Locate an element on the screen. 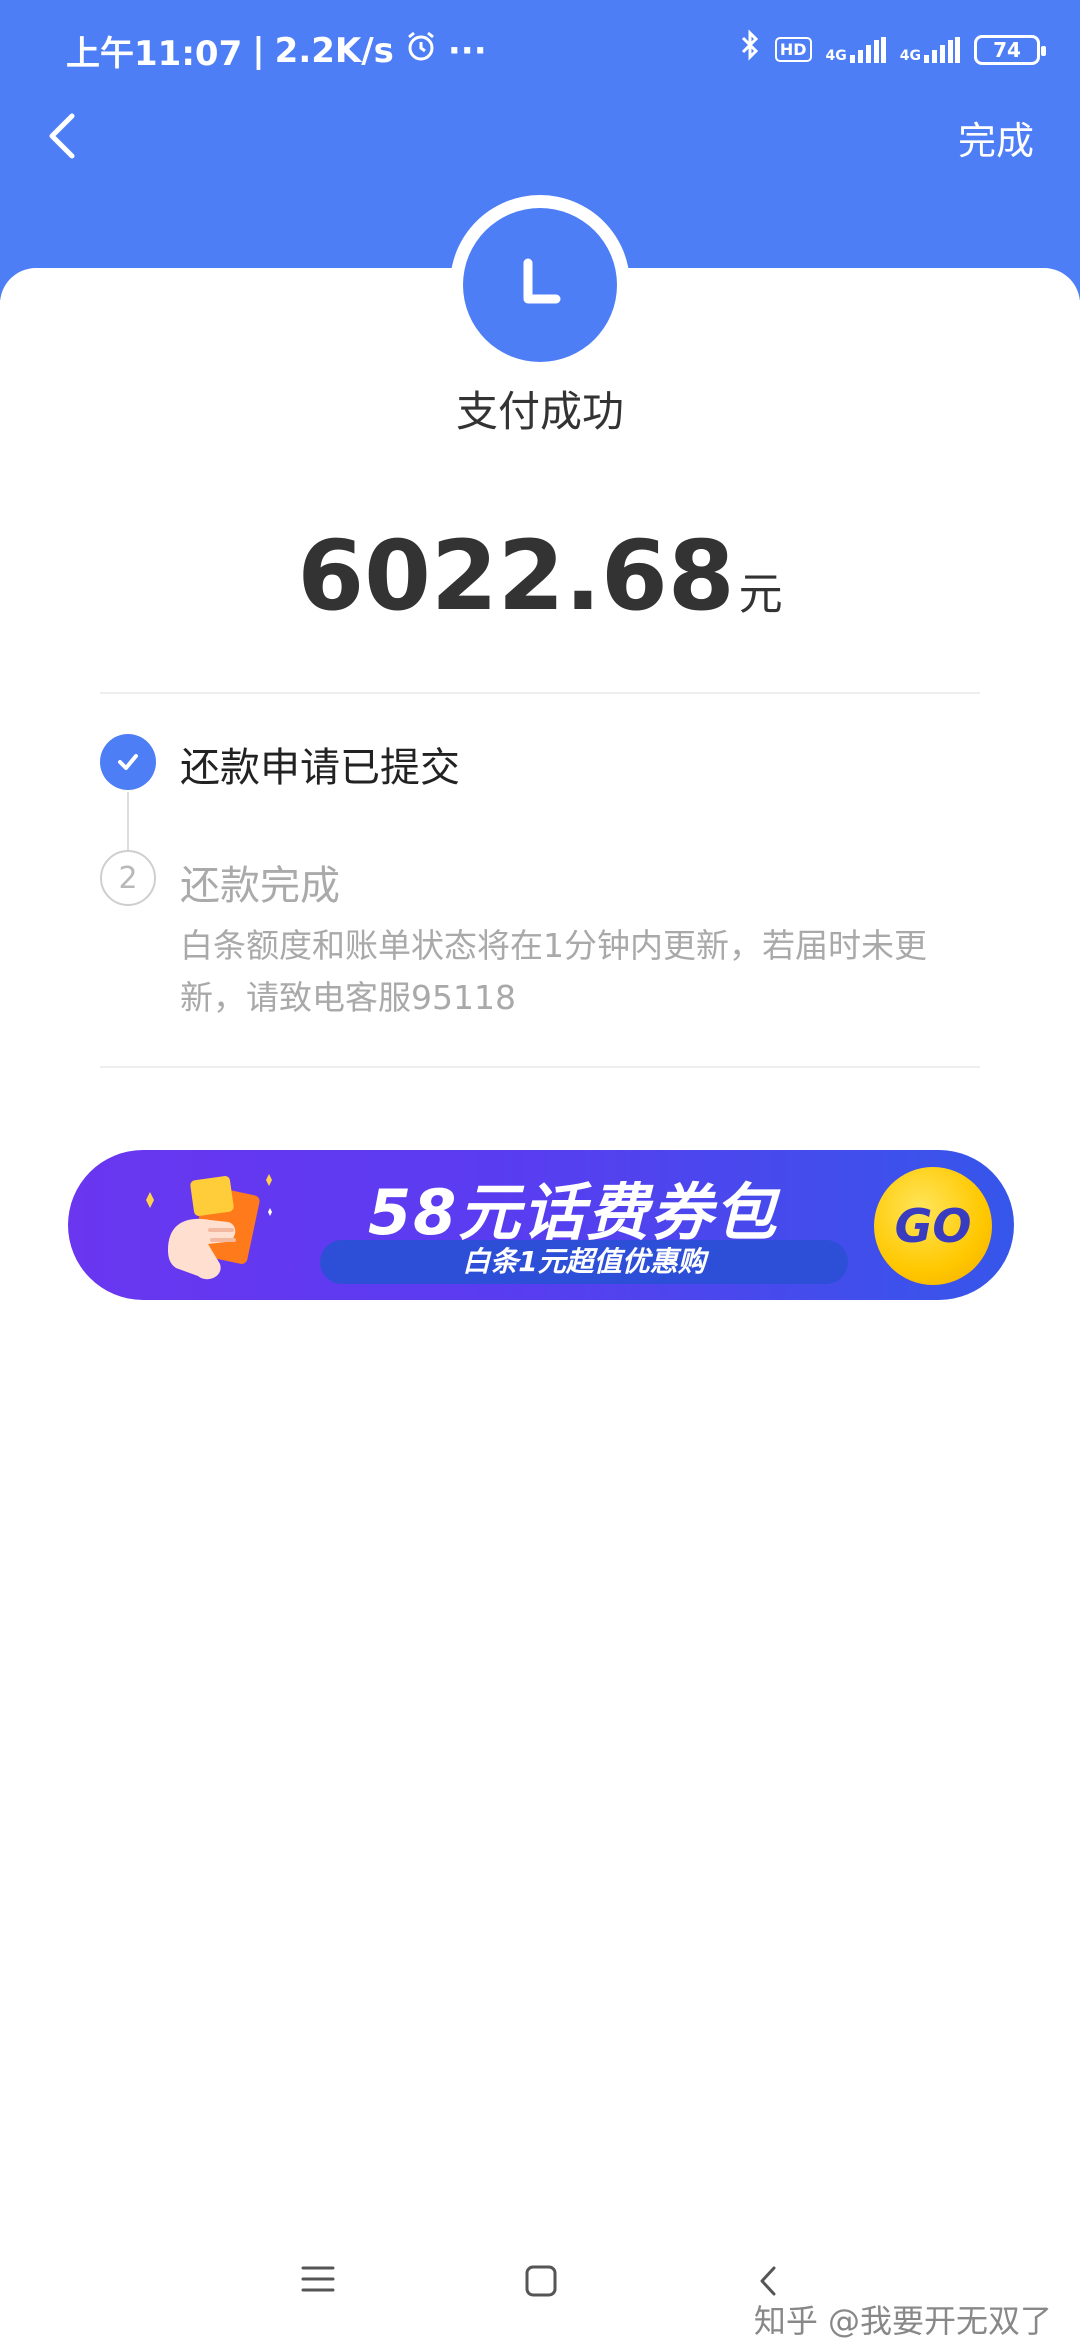  hd-badge: HD is located at coordinates (793, 49).